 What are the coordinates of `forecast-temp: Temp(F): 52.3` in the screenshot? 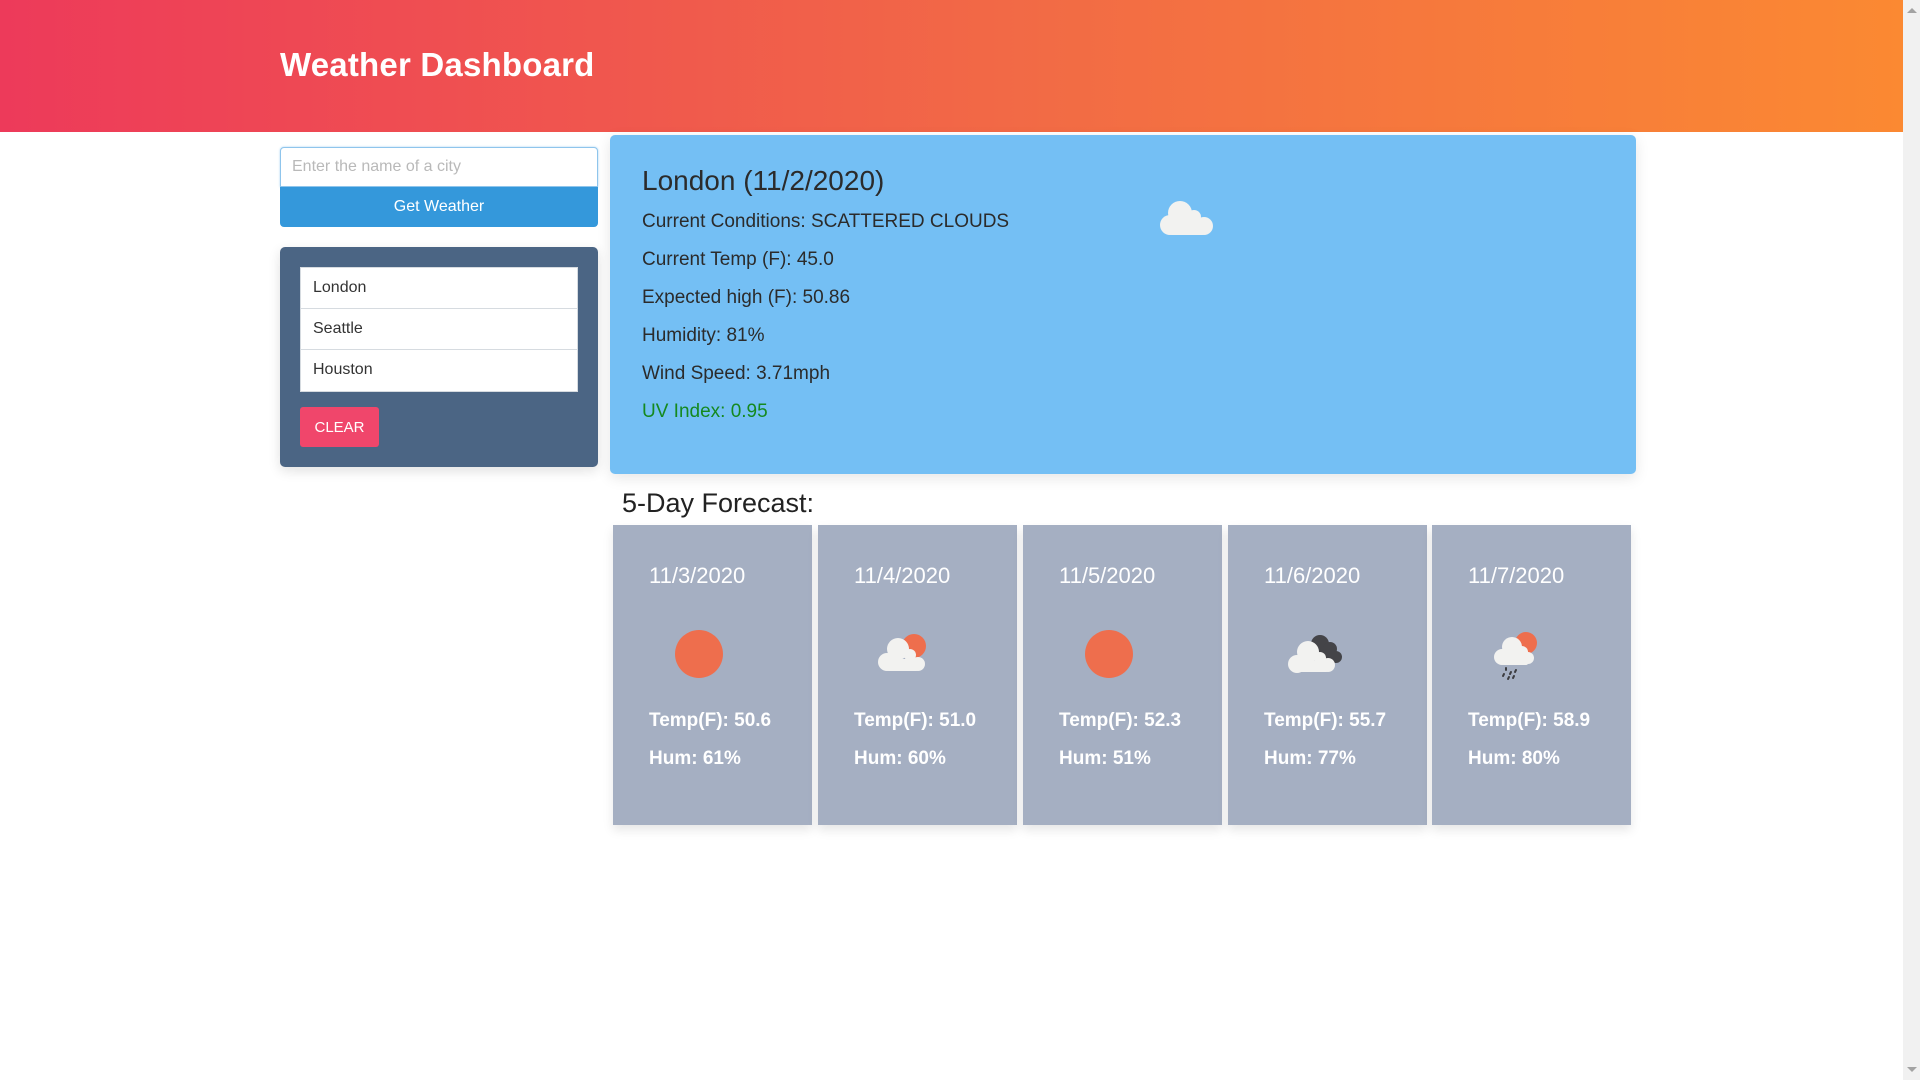 It's located at (1120, 720).